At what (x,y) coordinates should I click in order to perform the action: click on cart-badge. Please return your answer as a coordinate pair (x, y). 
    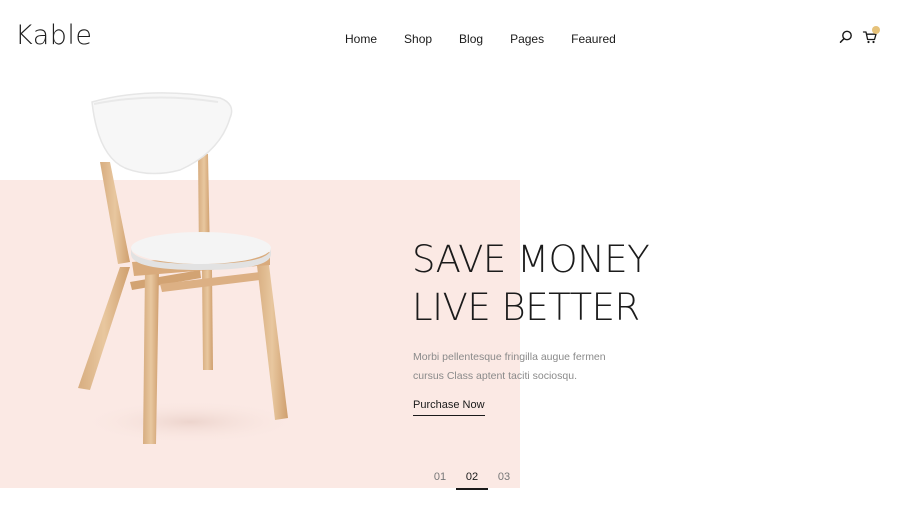
    Looking at the image, I should click on (876, 30).